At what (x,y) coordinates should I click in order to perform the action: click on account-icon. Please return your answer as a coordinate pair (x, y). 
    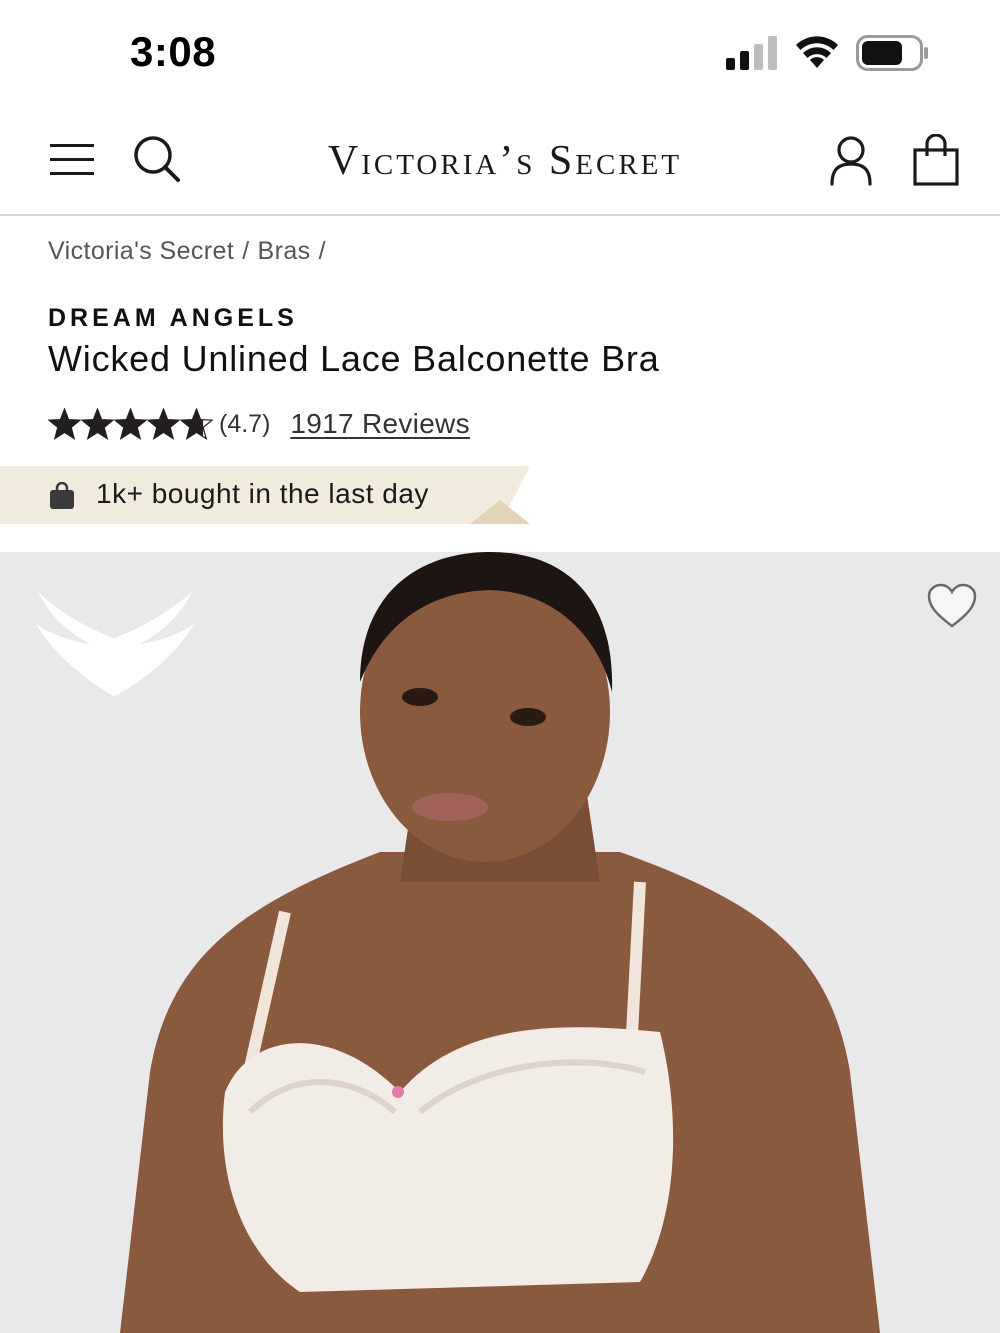
    Looking at the image, I should click on (851, 161).